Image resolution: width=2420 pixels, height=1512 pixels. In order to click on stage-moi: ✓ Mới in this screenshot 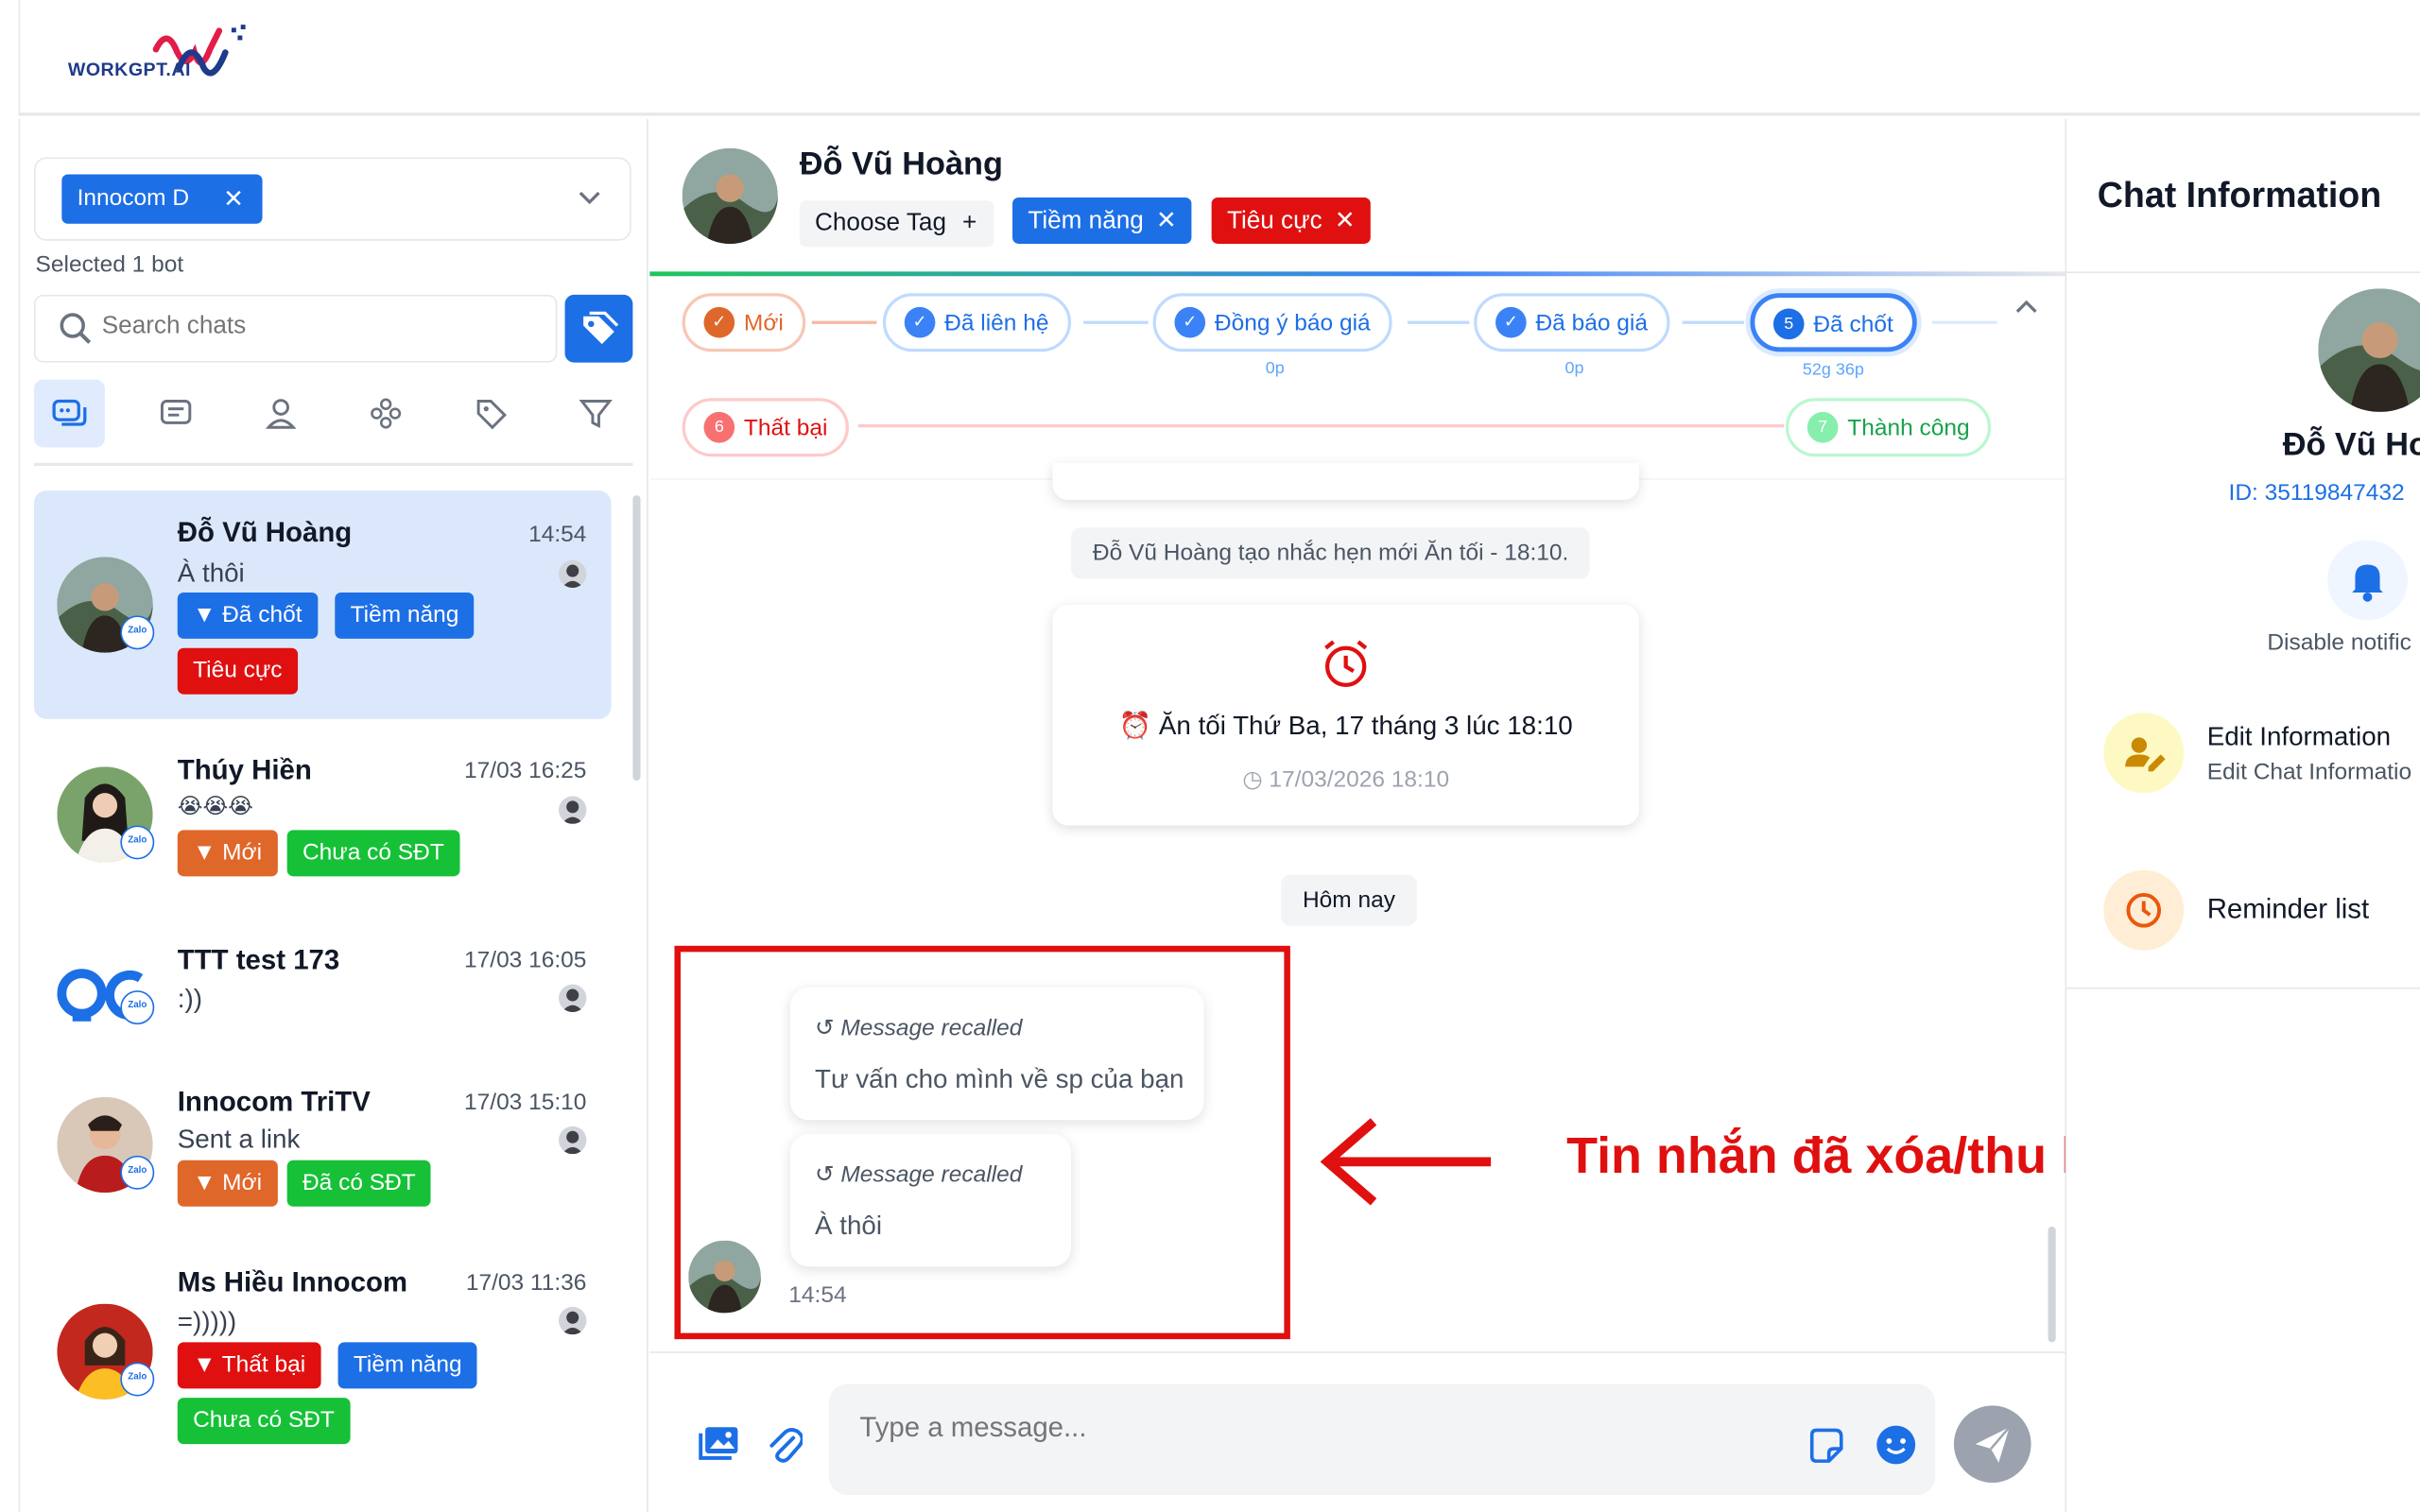, I will do `click(743, 322)`.